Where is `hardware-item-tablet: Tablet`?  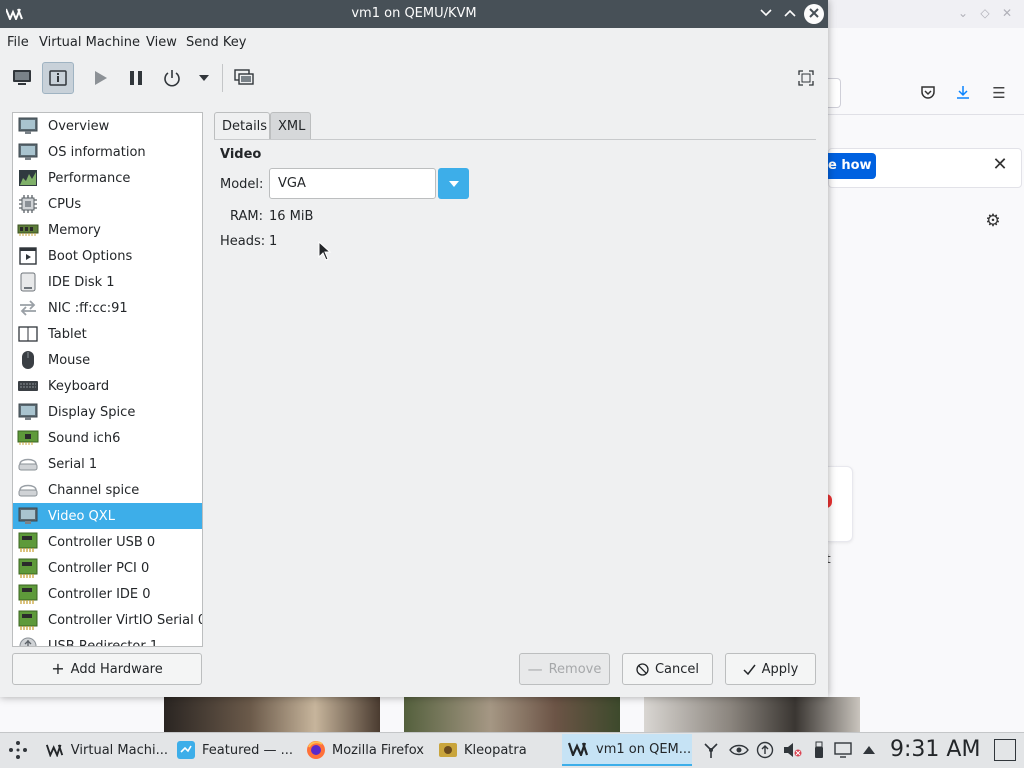 hardware-item-tablet: Tablet is located at coordinates (107, 334).